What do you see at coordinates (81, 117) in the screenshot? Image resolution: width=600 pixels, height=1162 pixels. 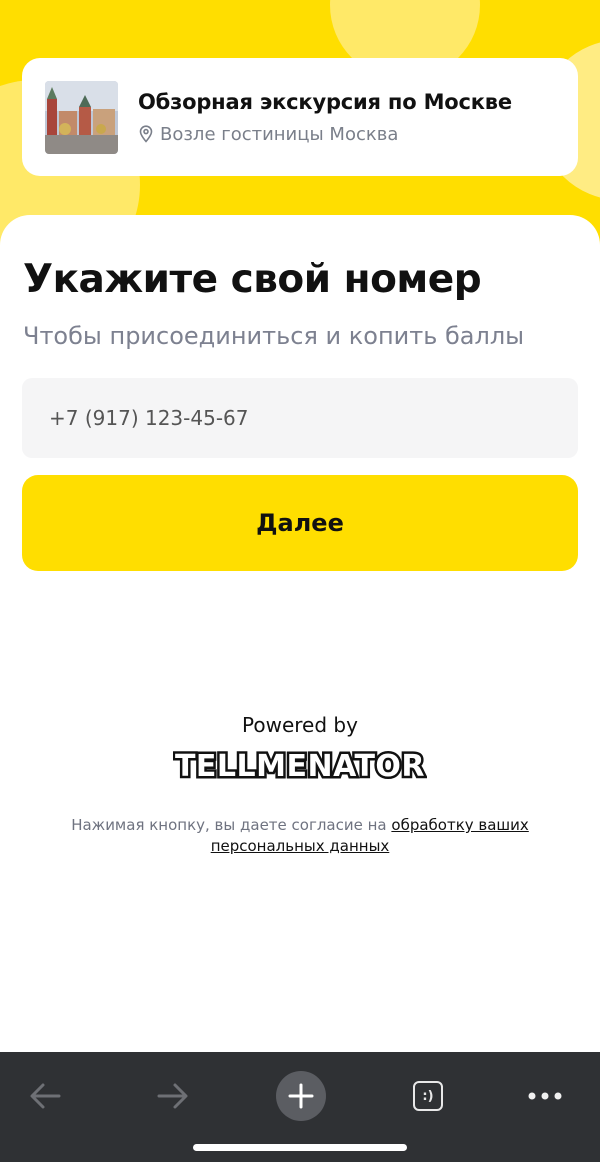 I see `tour-thumbnail` at bounding box center [81, 117].